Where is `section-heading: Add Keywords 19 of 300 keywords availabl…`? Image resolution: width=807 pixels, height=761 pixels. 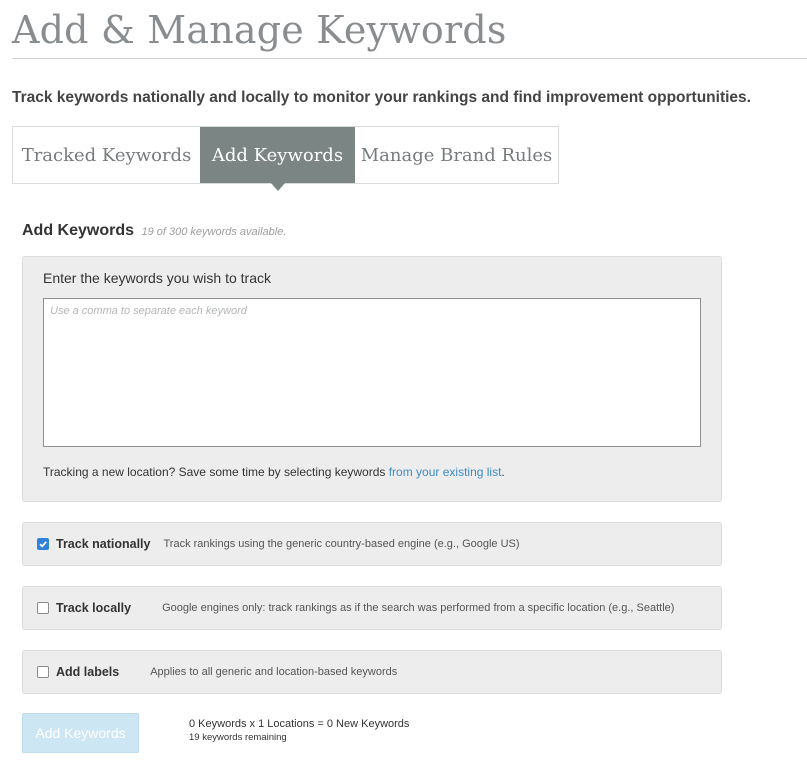
section-heading: Add Keywords 19 of 300 keywords availabl… is located at coordinates (154, 231).